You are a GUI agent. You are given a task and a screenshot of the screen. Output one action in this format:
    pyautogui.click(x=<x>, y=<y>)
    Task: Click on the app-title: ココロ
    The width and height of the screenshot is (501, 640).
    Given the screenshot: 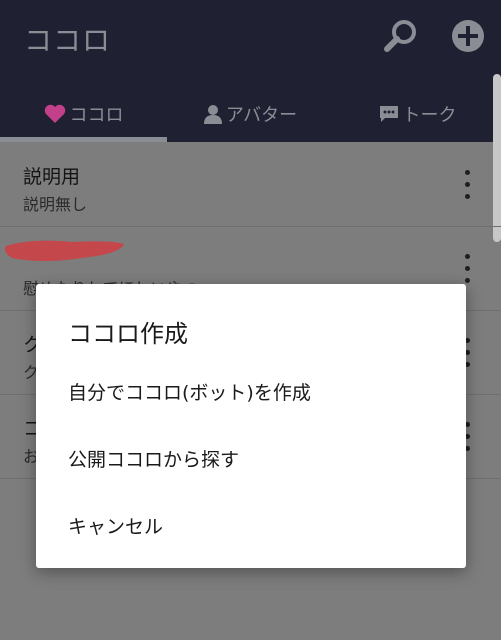 What is the action you would take?
    pyautogui.click(x=68, y=40)
    